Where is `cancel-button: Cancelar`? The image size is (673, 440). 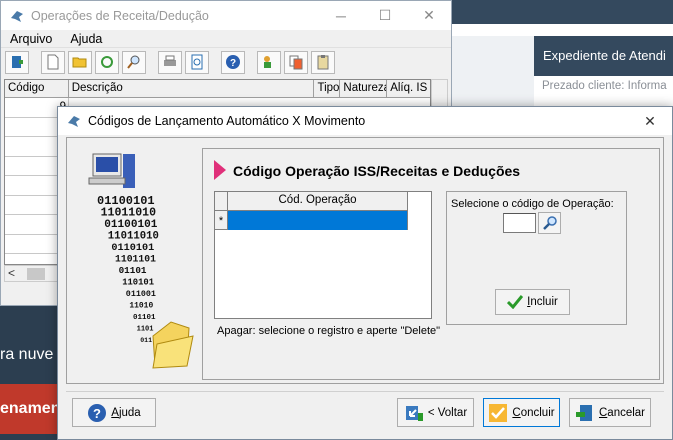 cancel-button: Cancelar is located at coordinates (610, 412).